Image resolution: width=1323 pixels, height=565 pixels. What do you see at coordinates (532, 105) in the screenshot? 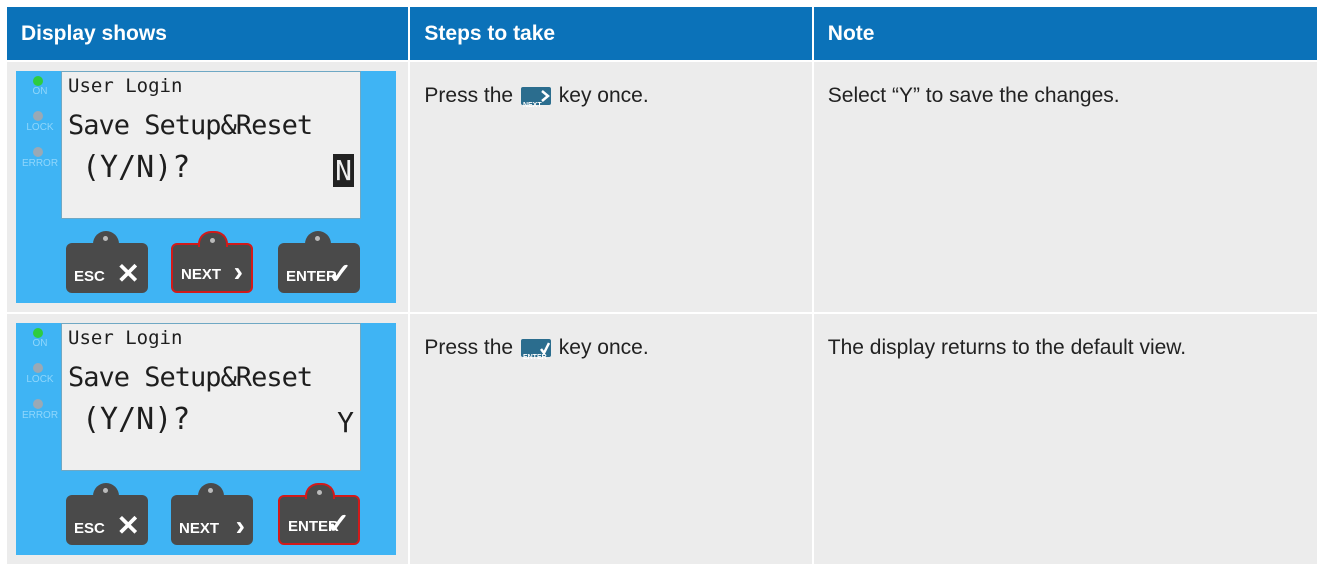
I see `next-key-icon-label: NEXT` at bounding box center [532, 105].